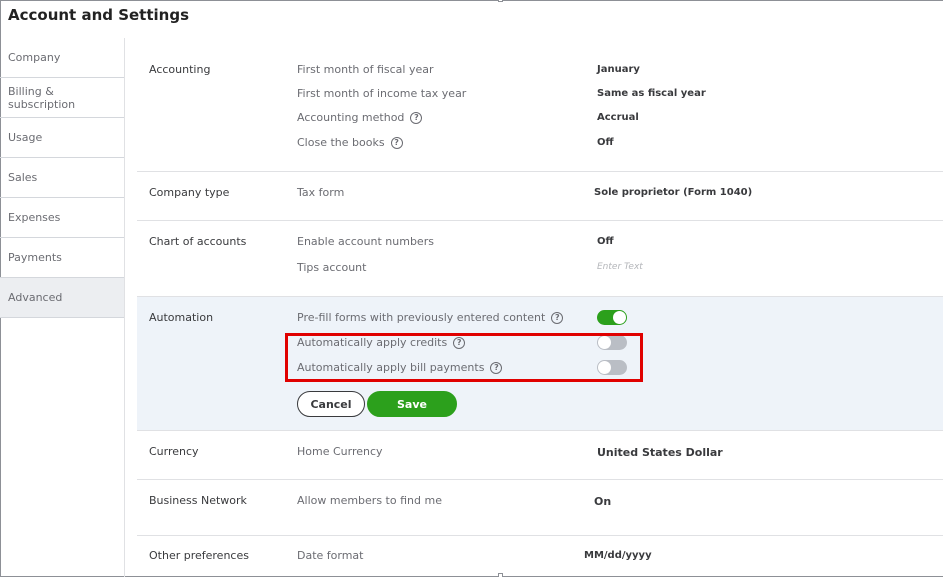  What do you see at coordinates (620, 245) in the screenshot?
I see `setting-row: Enable account numbers Off` at bounding box center [620, 245].